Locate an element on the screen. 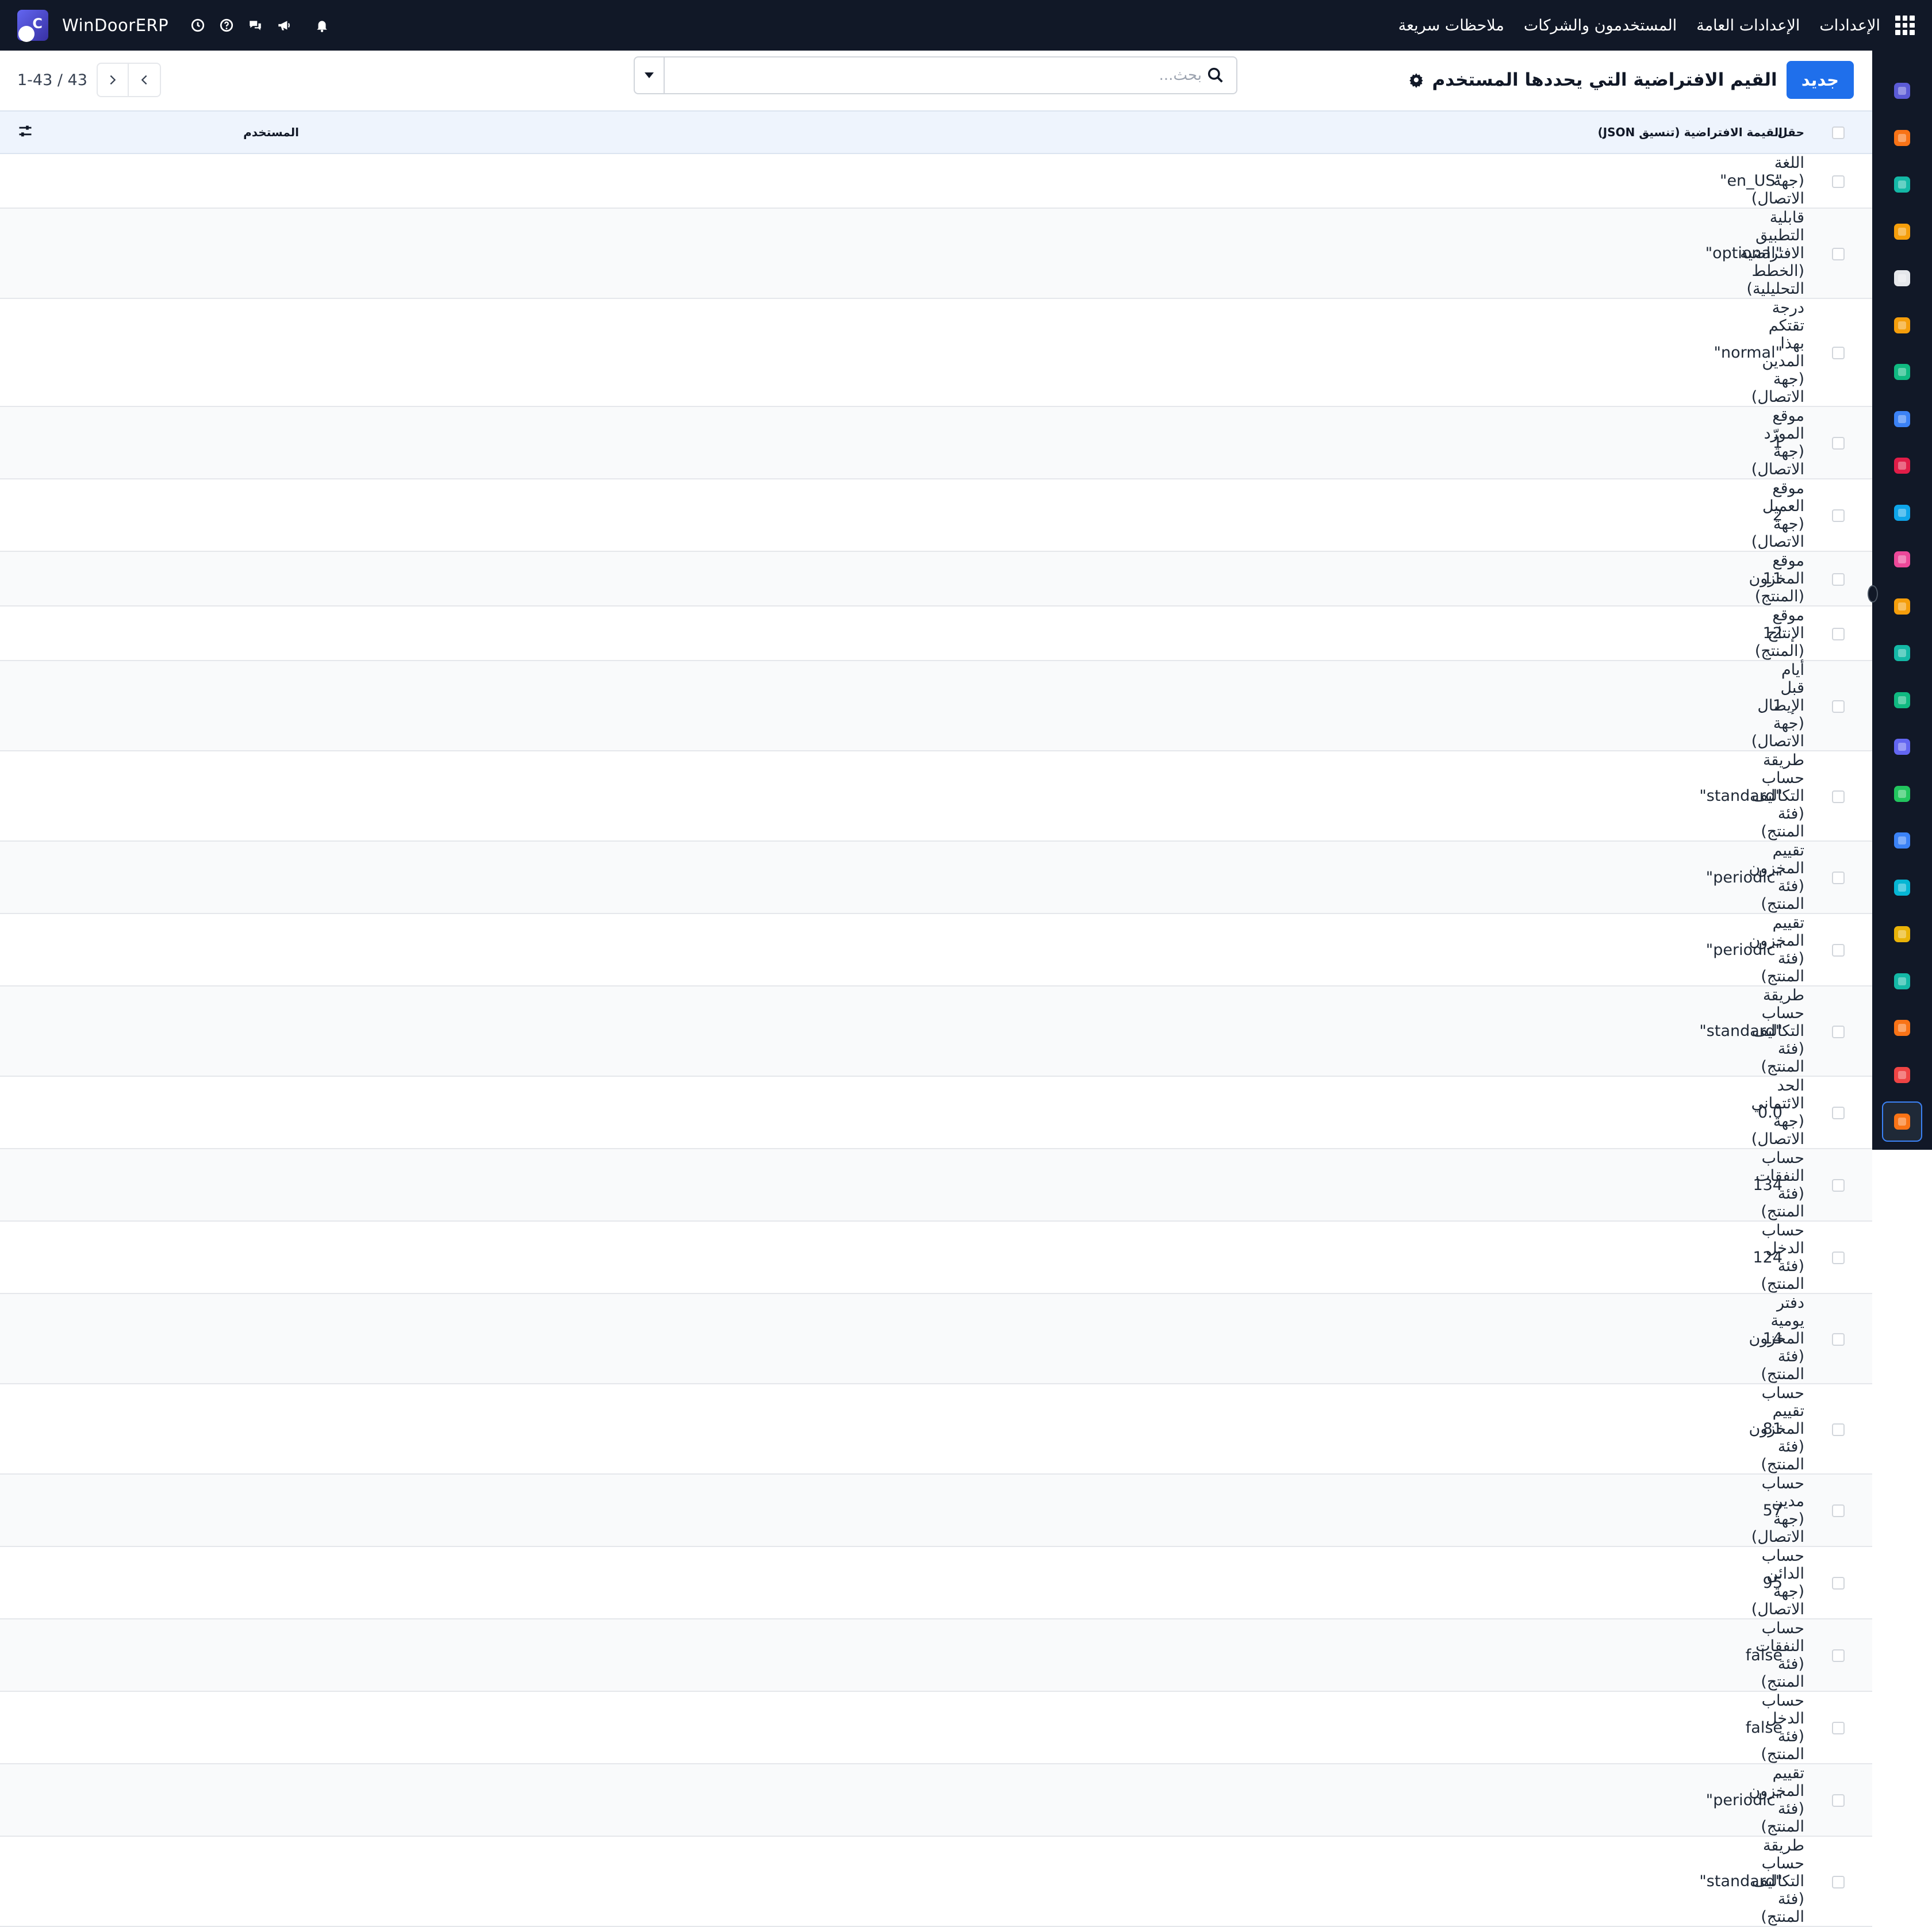 The width and height of the screenshot is (1932, 1927). website-app-icon is located at coordinates (1902, 887).